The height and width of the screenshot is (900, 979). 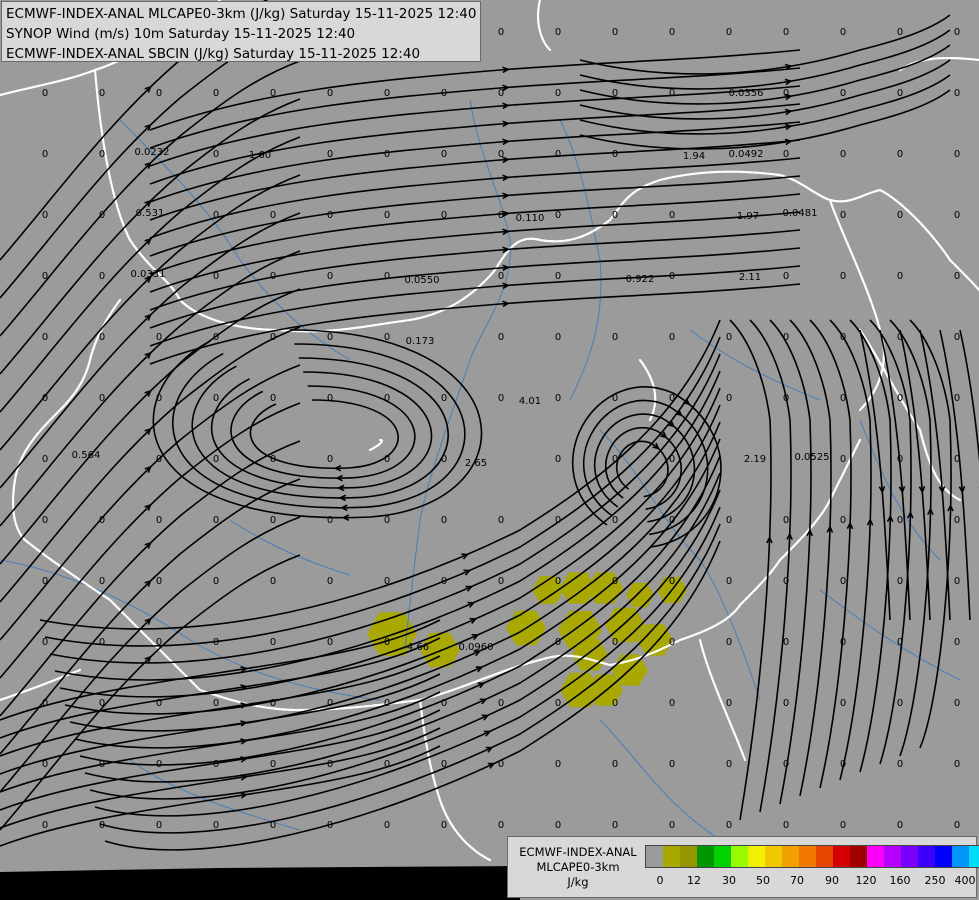 What do you see at coordinates (530, 401) in the screenshot?
I see `cape-value-label: 4.01` at bounding box center [530, 401].